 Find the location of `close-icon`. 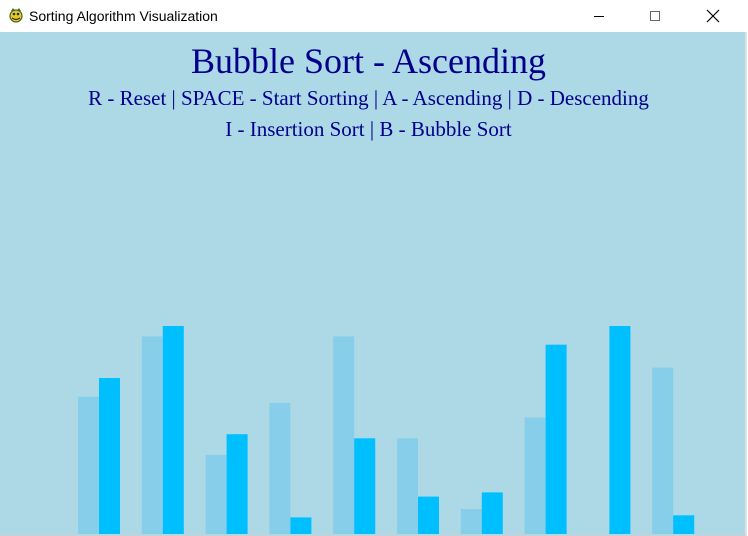

close-icon is located at coordinates (713, 15).